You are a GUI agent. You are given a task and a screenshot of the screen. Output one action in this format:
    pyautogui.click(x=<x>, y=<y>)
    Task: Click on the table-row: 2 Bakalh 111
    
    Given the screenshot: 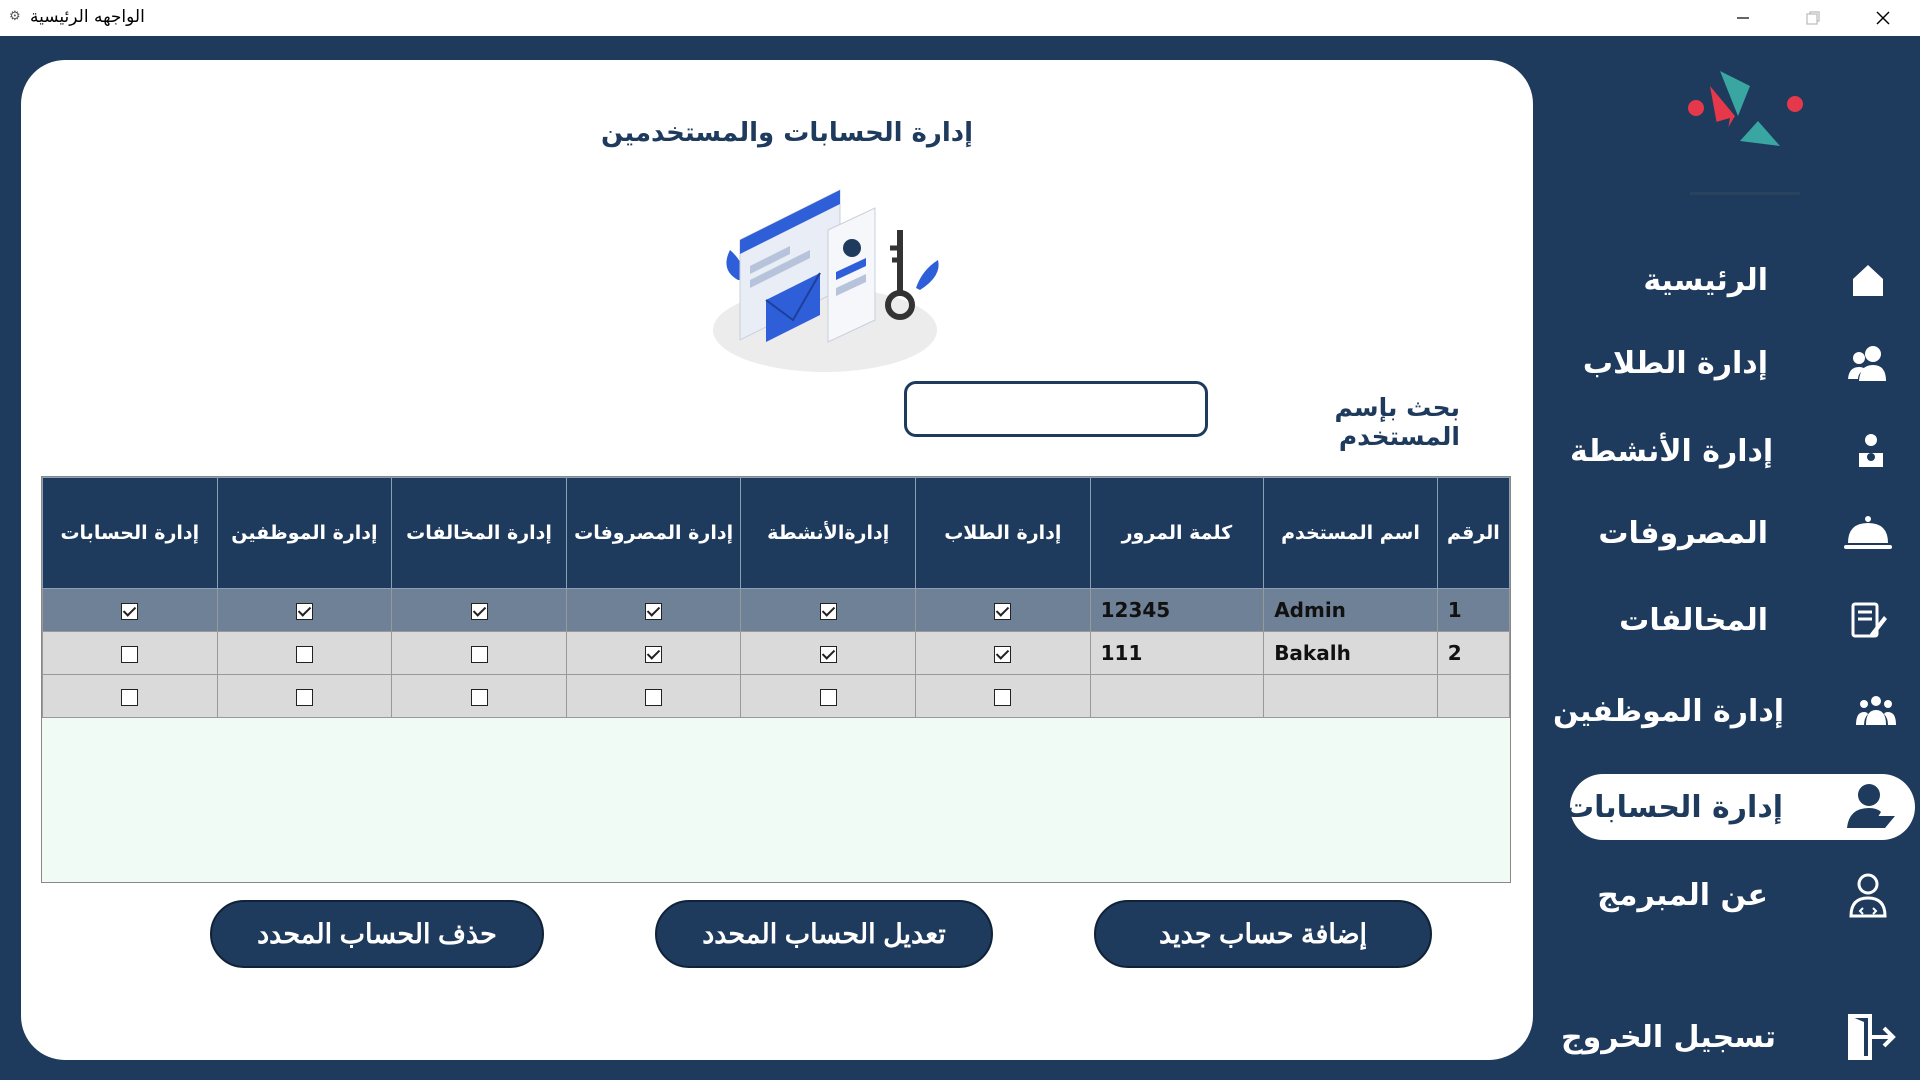 What is the action you would take?
    pyautogui.click(x=776, y=653)
    